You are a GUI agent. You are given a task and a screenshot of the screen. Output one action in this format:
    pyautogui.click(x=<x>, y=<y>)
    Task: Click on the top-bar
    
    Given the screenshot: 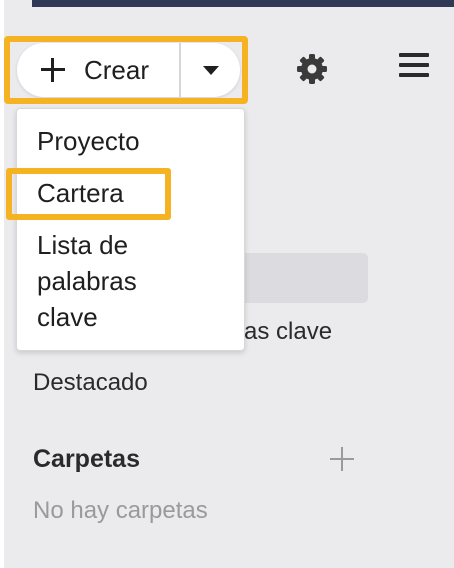 What is the action you would take?
    pyautogui.click(x=243, y=3)
    